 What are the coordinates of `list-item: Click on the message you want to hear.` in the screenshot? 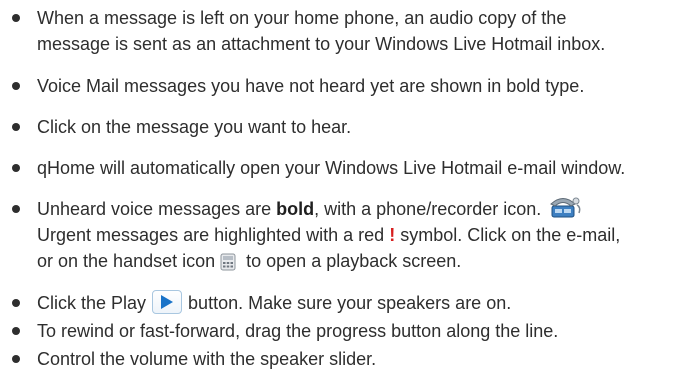 It's located at (340, 127).